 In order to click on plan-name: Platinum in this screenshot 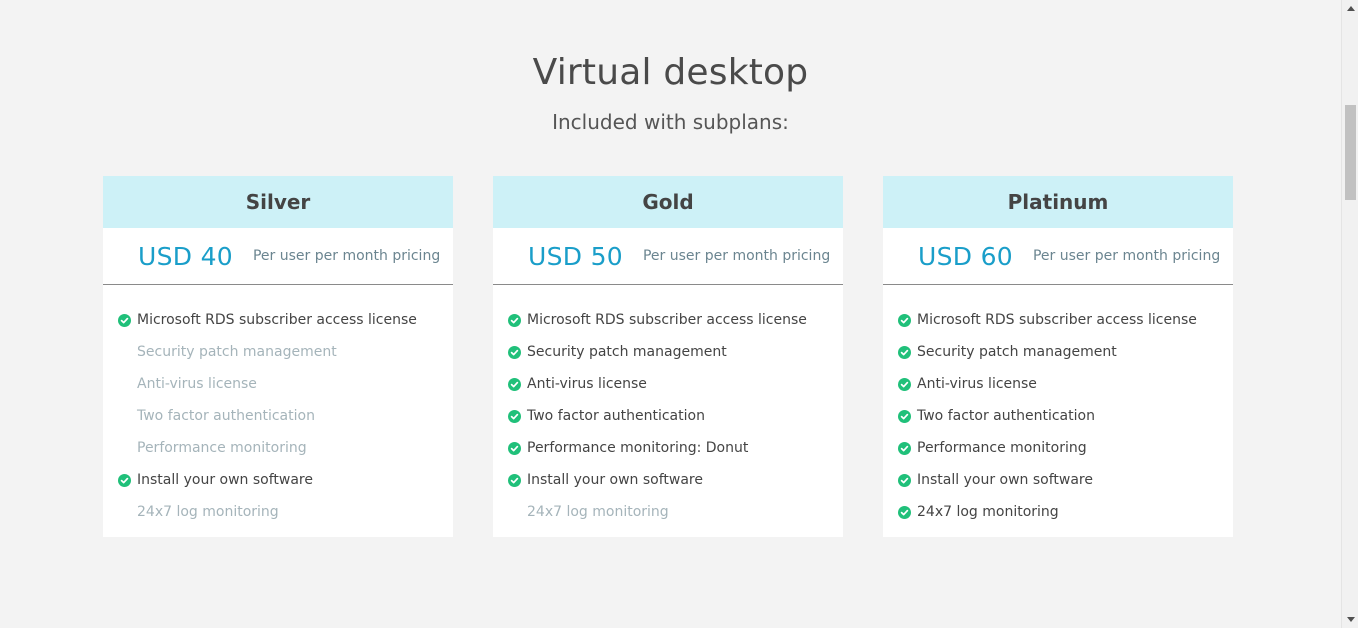, I will do `click(1058, 202)`.